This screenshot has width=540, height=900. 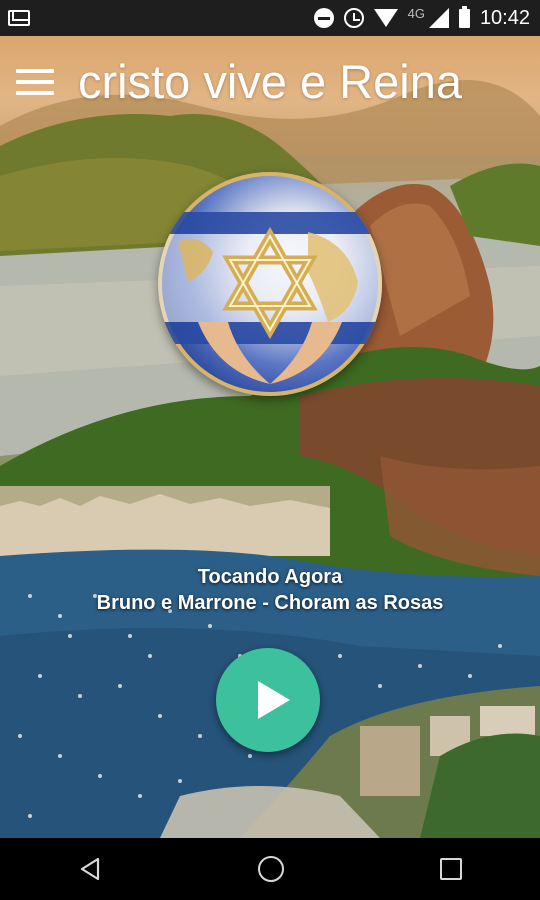 I want to click on status-time: 10:42, so click(x=504, y=17).